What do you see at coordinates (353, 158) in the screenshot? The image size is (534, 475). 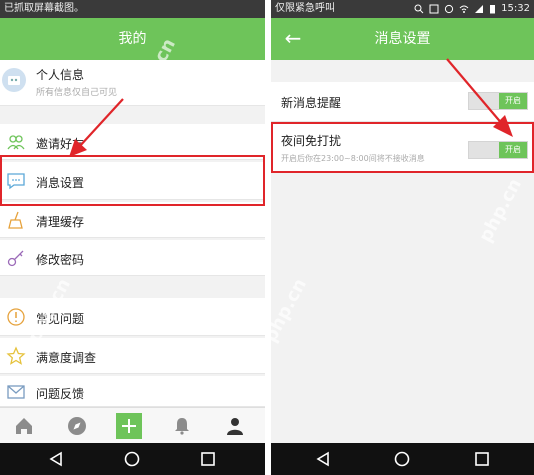 I see `setting-description: 开启后你在23:00~8:00间将不接收消息` at bounding box center [353, 158].